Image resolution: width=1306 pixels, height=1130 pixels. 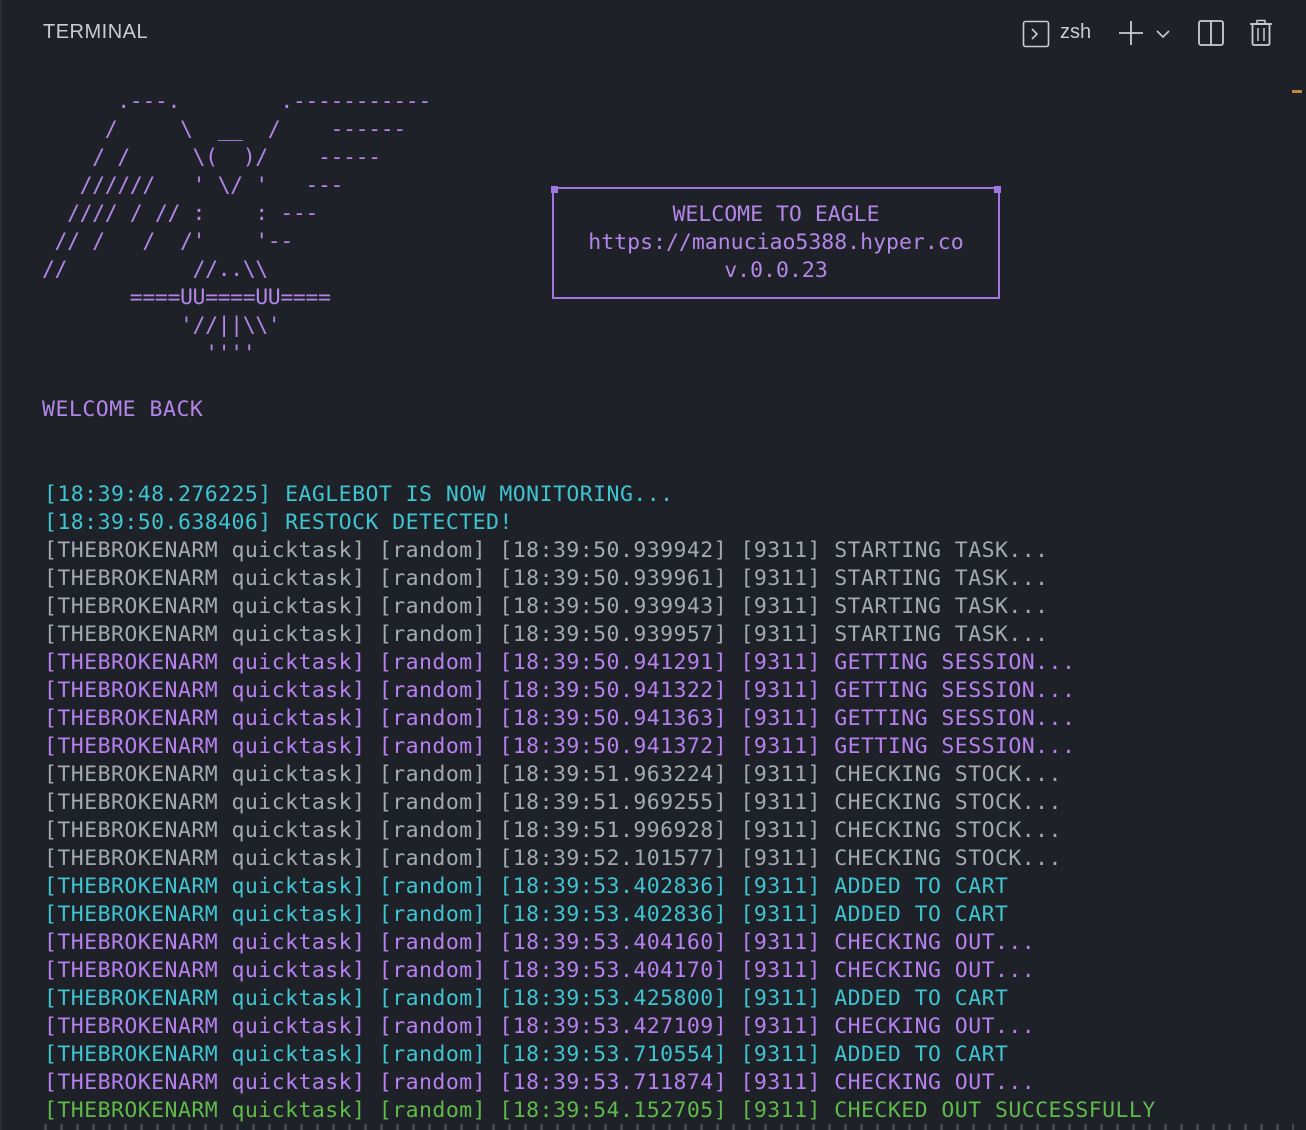 What do you see at coordinates (1, 565) in the screenshot?
I see `panel-left-border` at bounding box center [1, 565].